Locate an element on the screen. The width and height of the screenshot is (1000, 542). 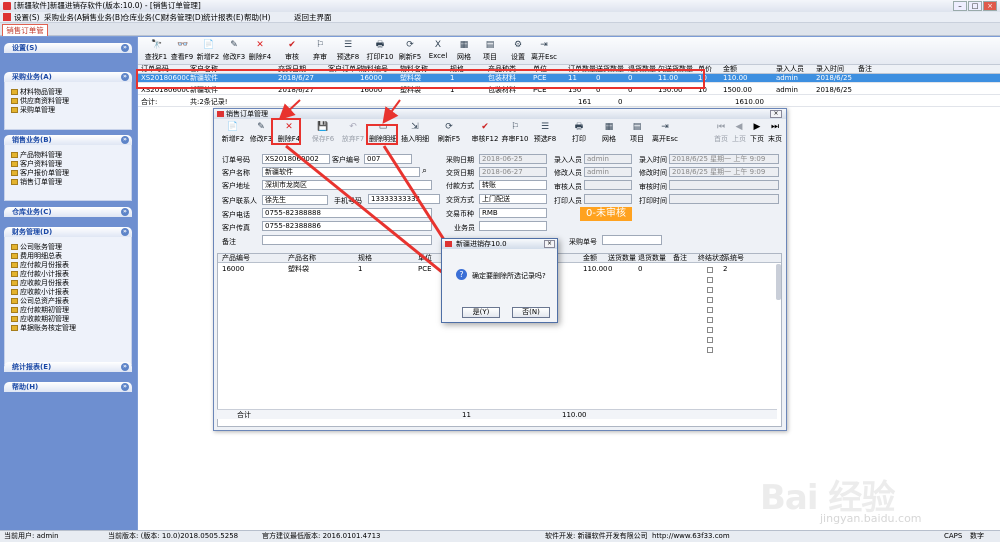
status-user: 当前用户: admin is located at coordinates (31, 536).